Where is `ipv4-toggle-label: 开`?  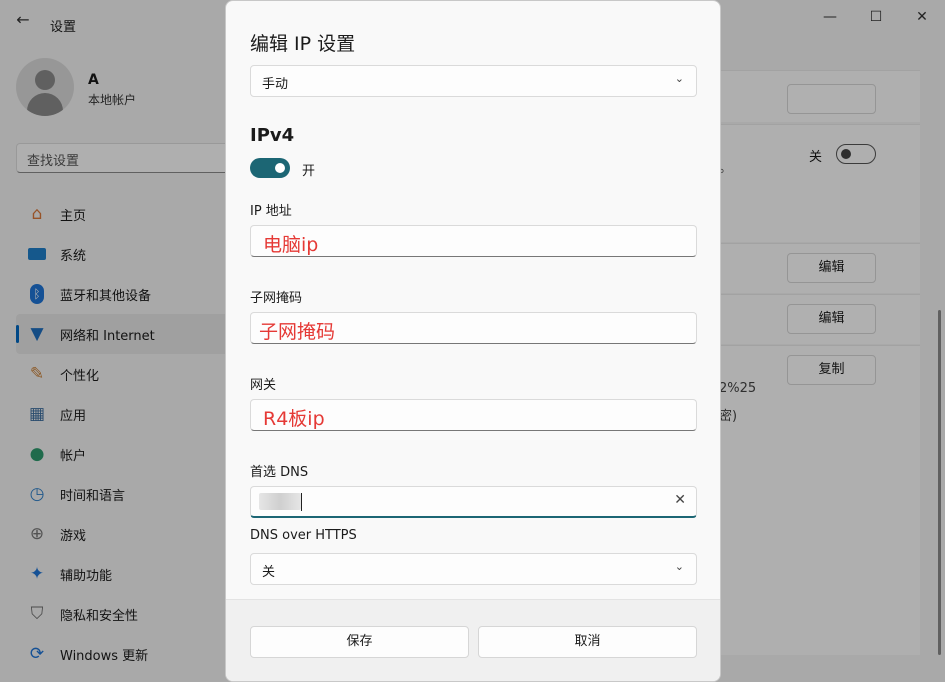 ipv4-toggle-label: 开 is located at coordinates (309, 171).